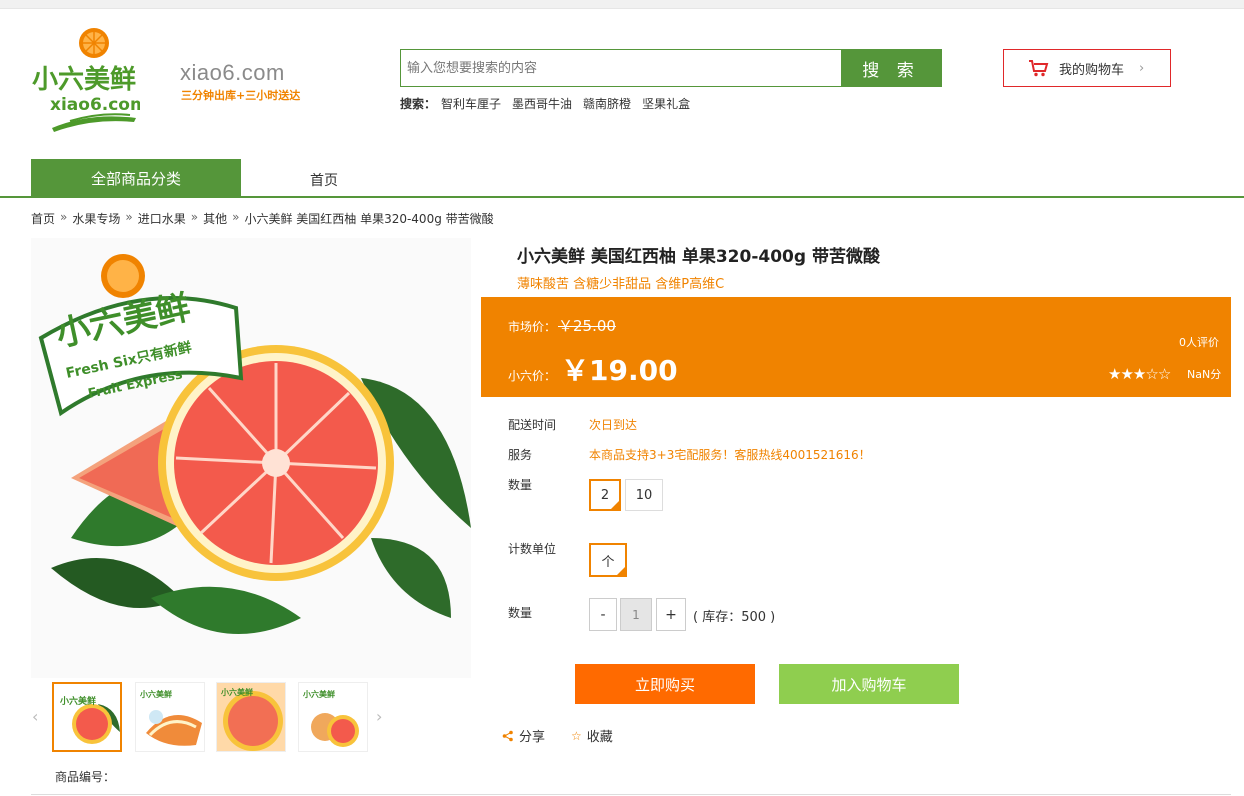 This screenshot has height=796, width=1244. Describe the element at coordinates (698, 257) in the screenshot. I see `product-title: 小六美鲜 美国红西柚 单果320-400g 带苦微酸` at that location.